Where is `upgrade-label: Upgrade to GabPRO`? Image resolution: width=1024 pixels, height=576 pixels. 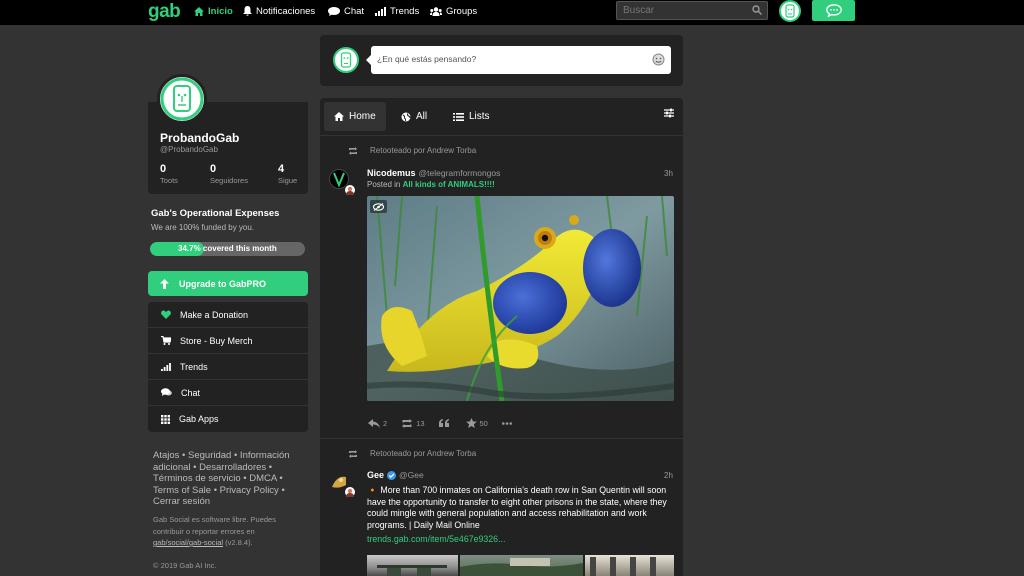 upgrade-label: Upgrade to GabPRO is located at coordinates (223, 283).